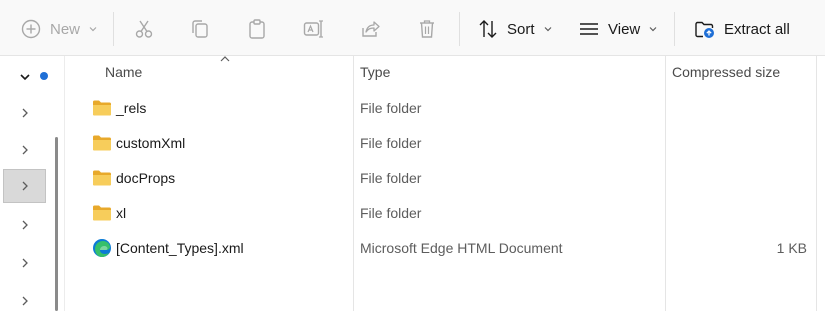 This screenshot has width=825, height=318. What do you see at coordinates (31, 29) in the screenshot?
I see `plus-circle-icon` at bounding box center [31, 29].